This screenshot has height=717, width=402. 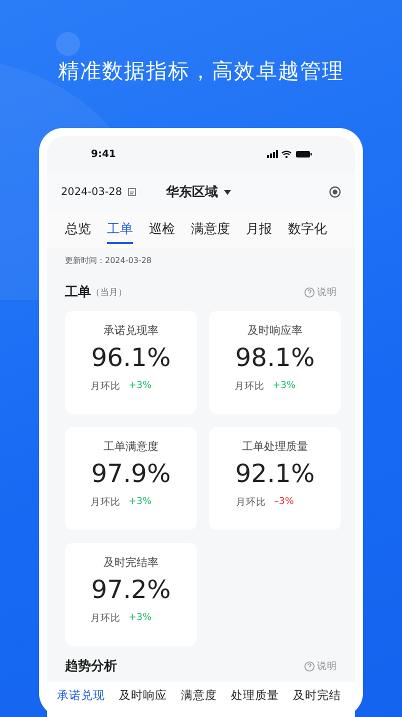 What do you see at coordinates (143, 695) in the screenshot?
I see `trend-tab: 及时响应` at bounding box center [143, 695].